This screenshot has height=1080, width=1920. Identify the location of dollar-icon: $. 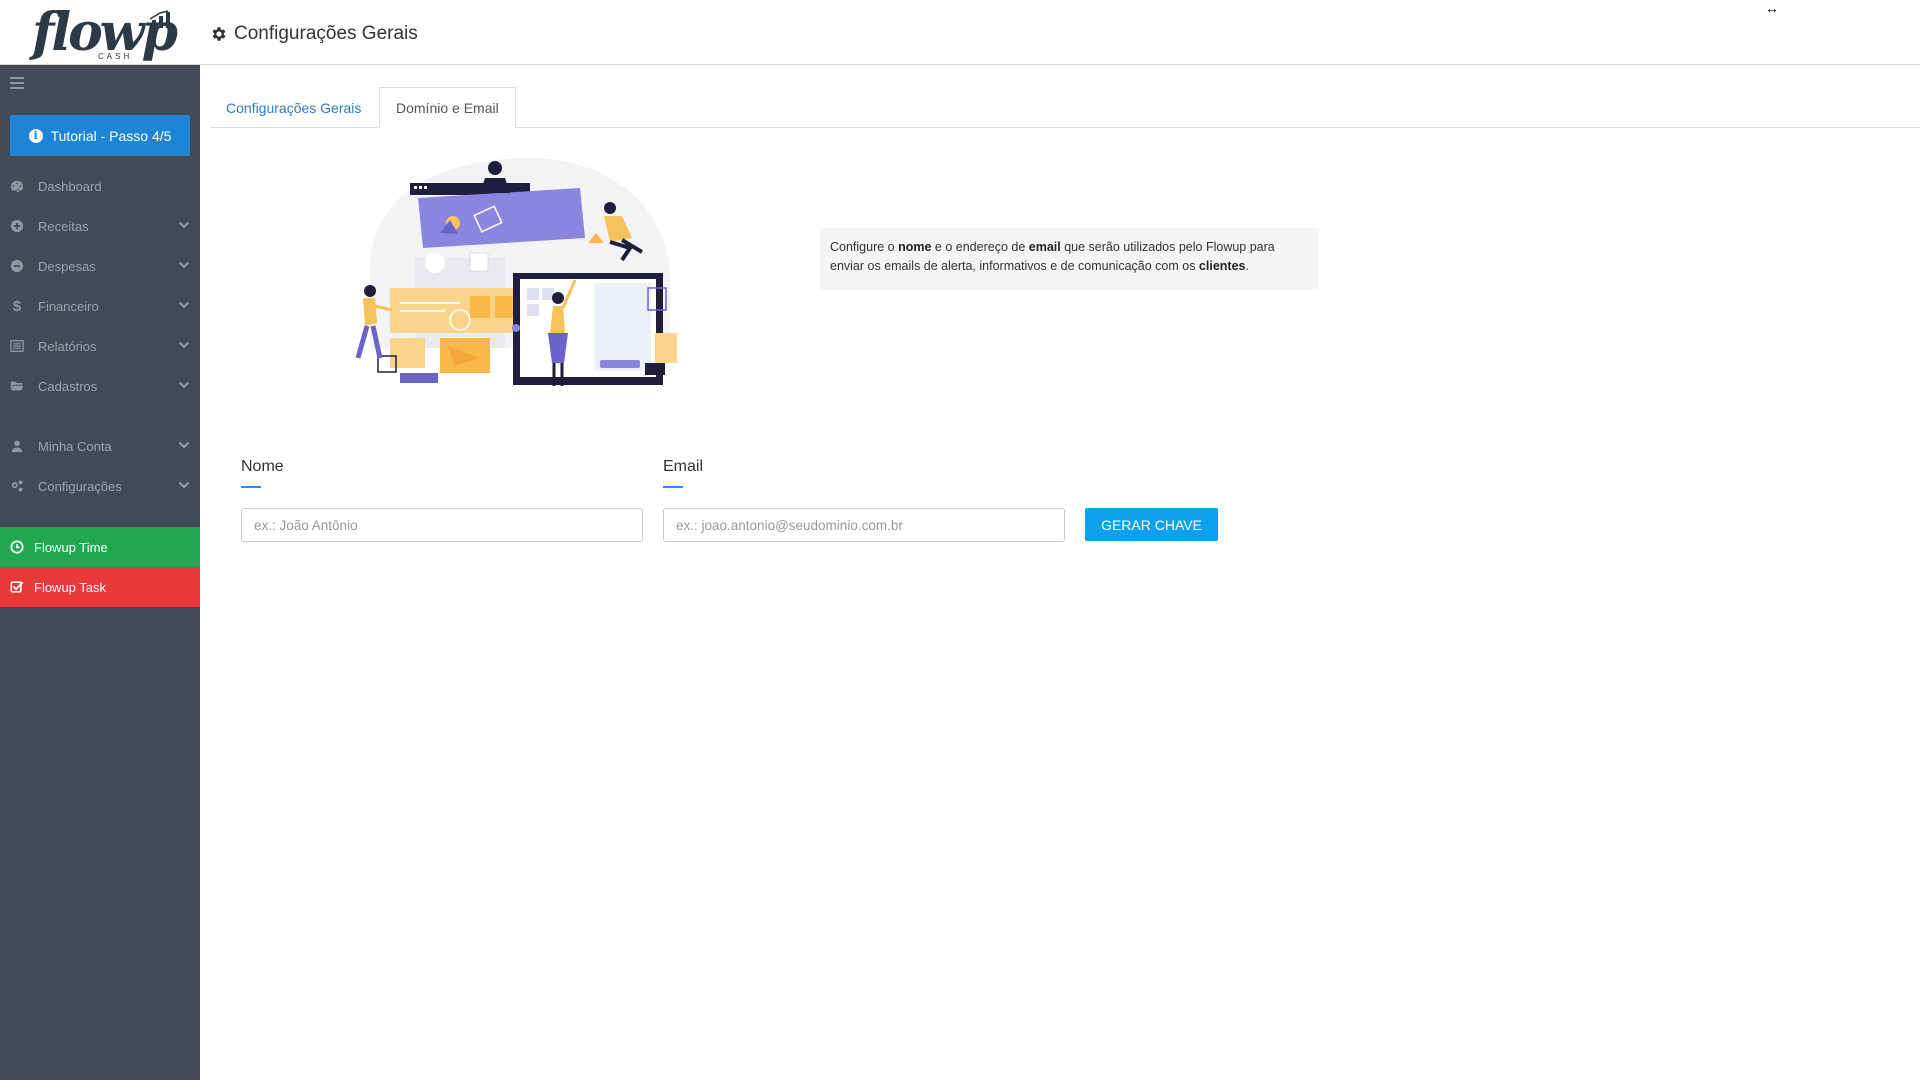
(17, 306).